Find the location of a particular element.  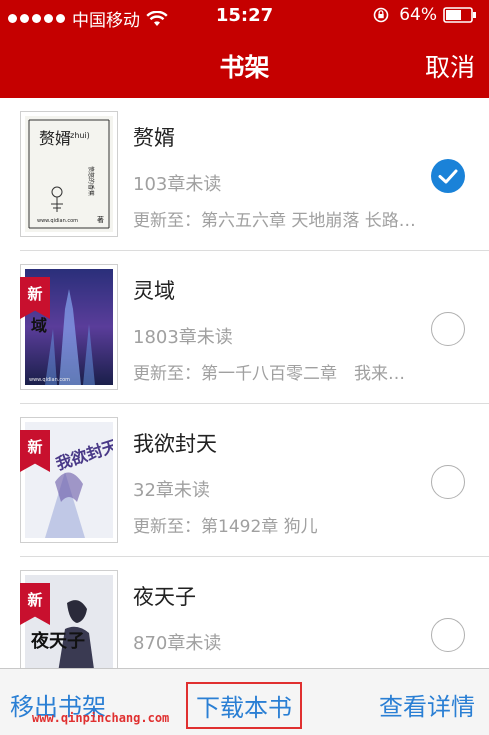

book-unread-count: 103章未读 is located at coordinates (177, 184).